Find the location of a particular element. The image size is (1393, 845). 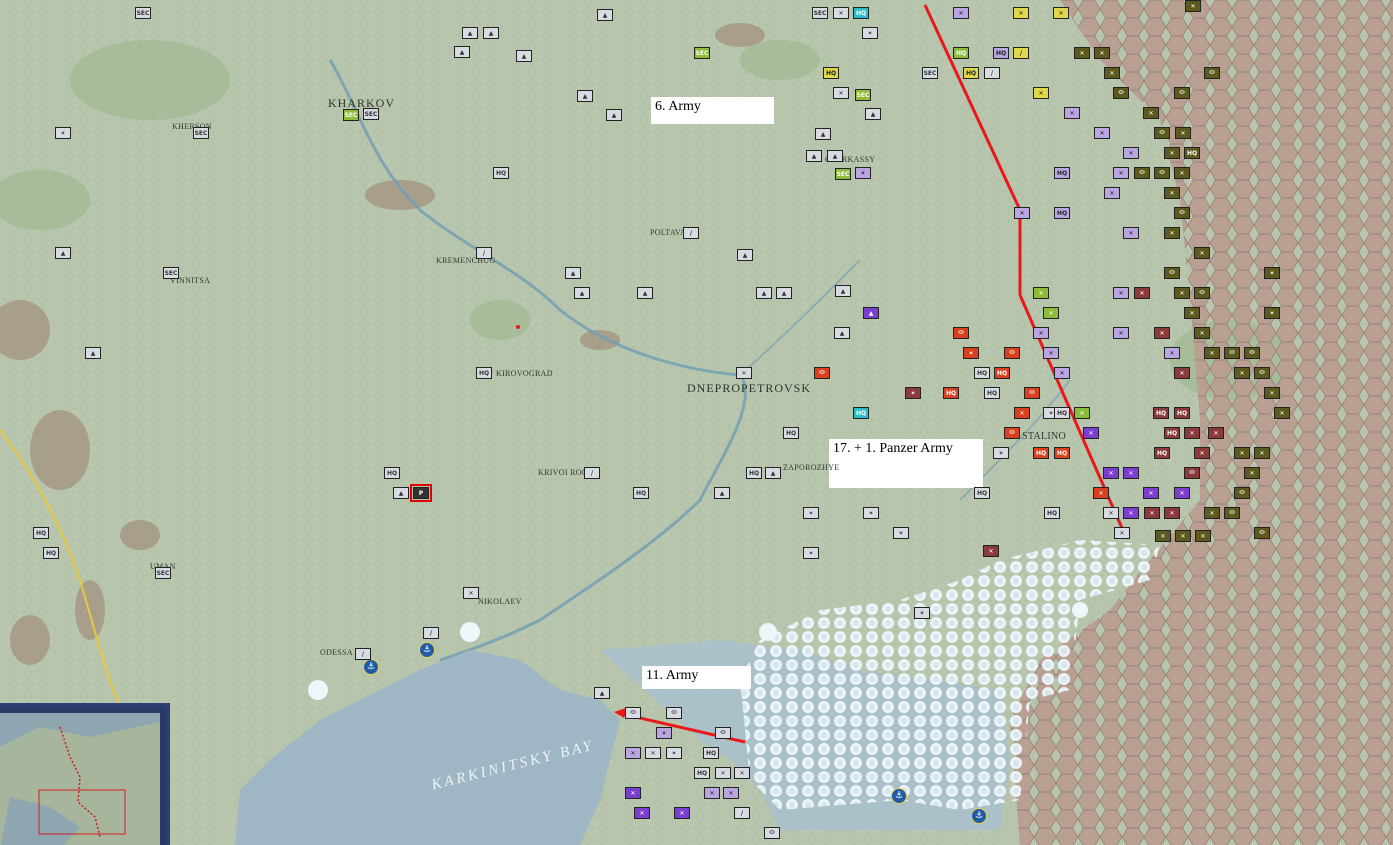

minimap is located at coordinates (85, 774).